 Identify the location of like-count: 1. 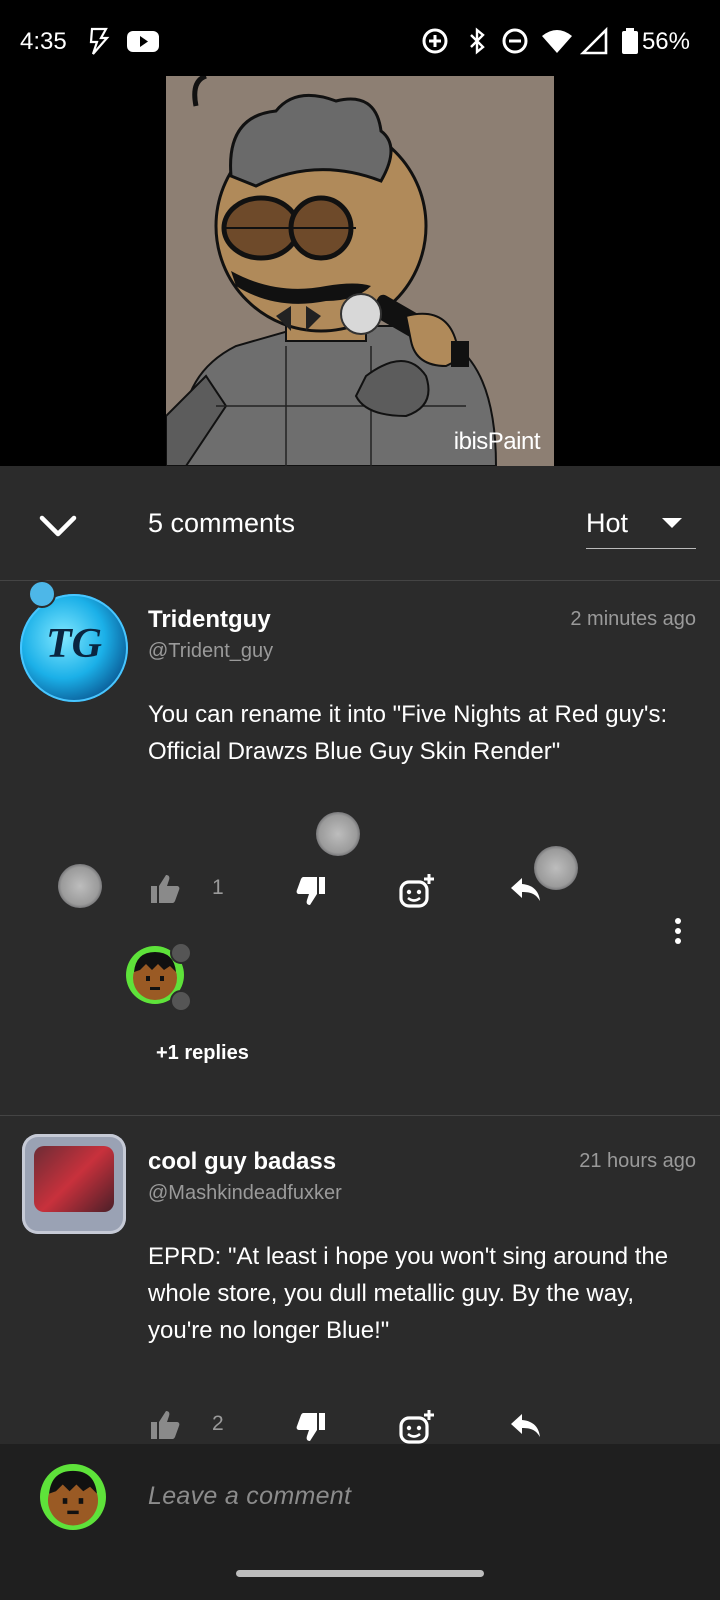
(218, 887).